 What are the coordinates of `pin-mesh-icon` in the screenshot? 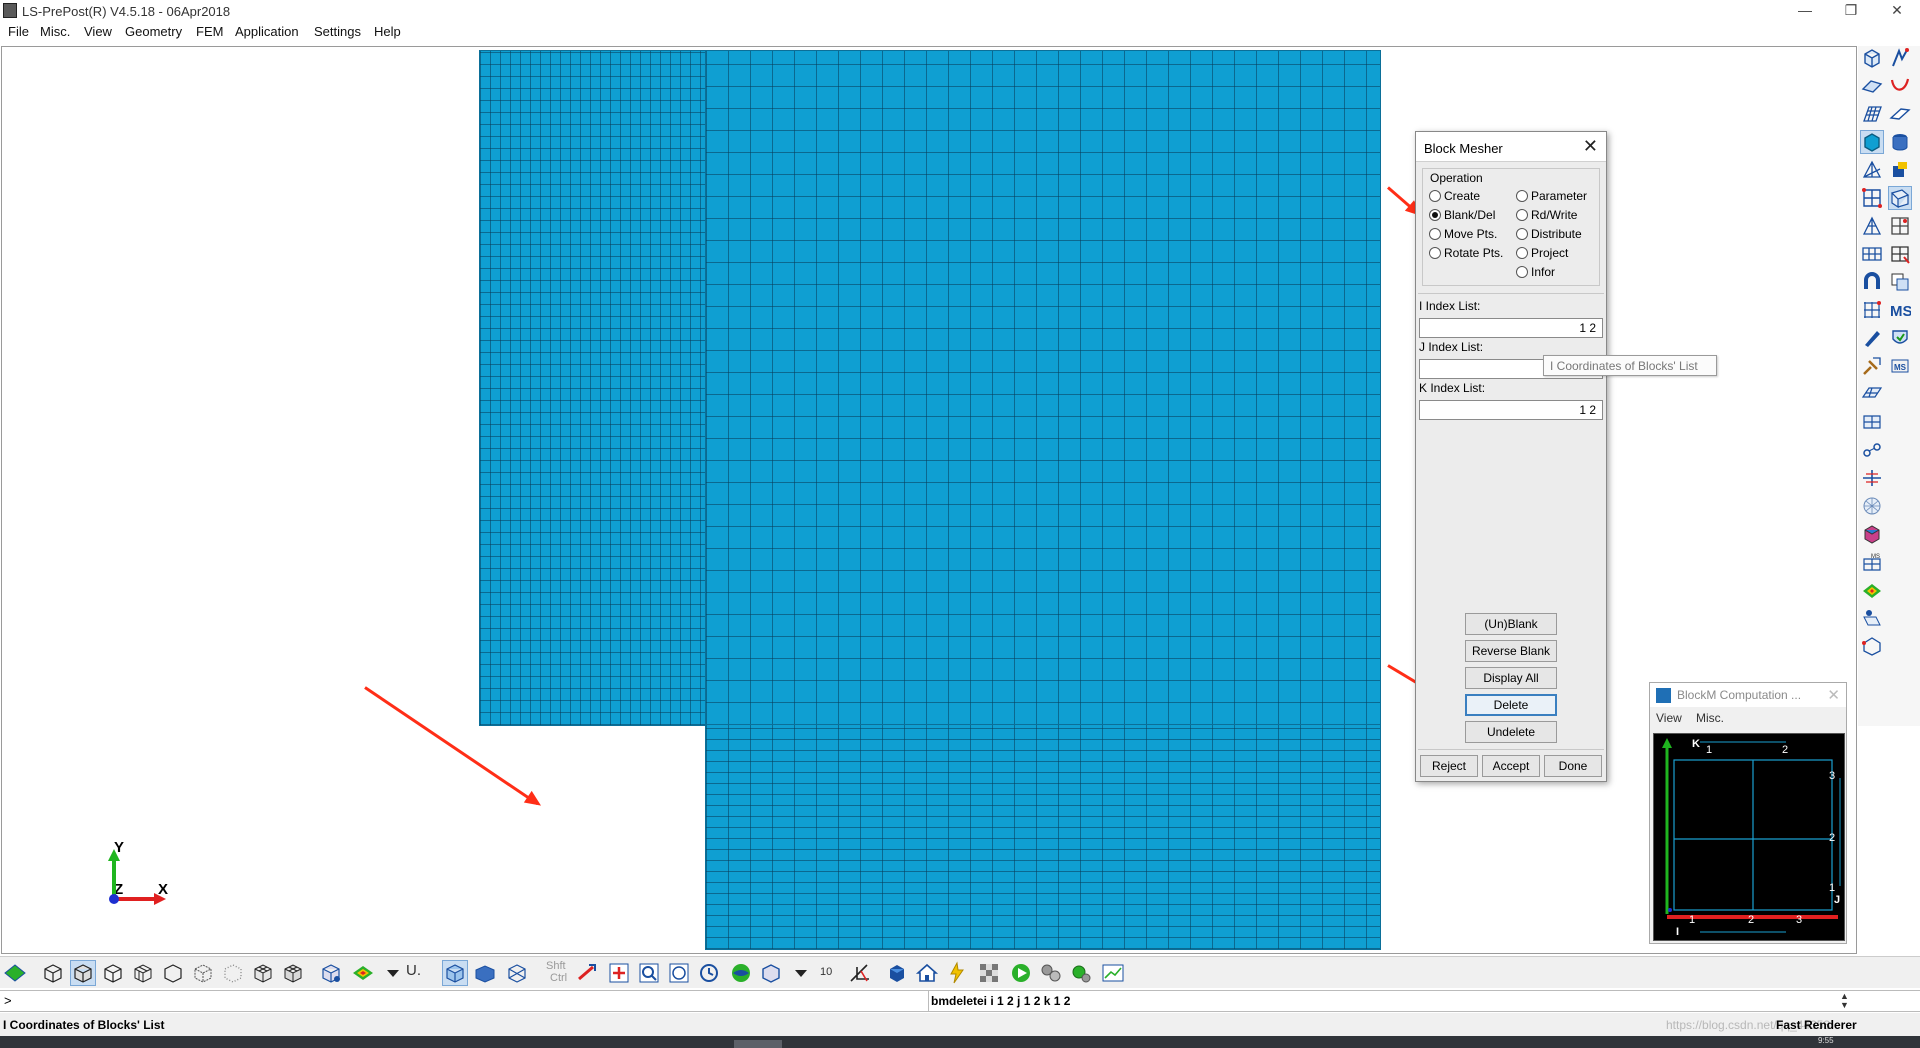 It's located at (1872, 618).